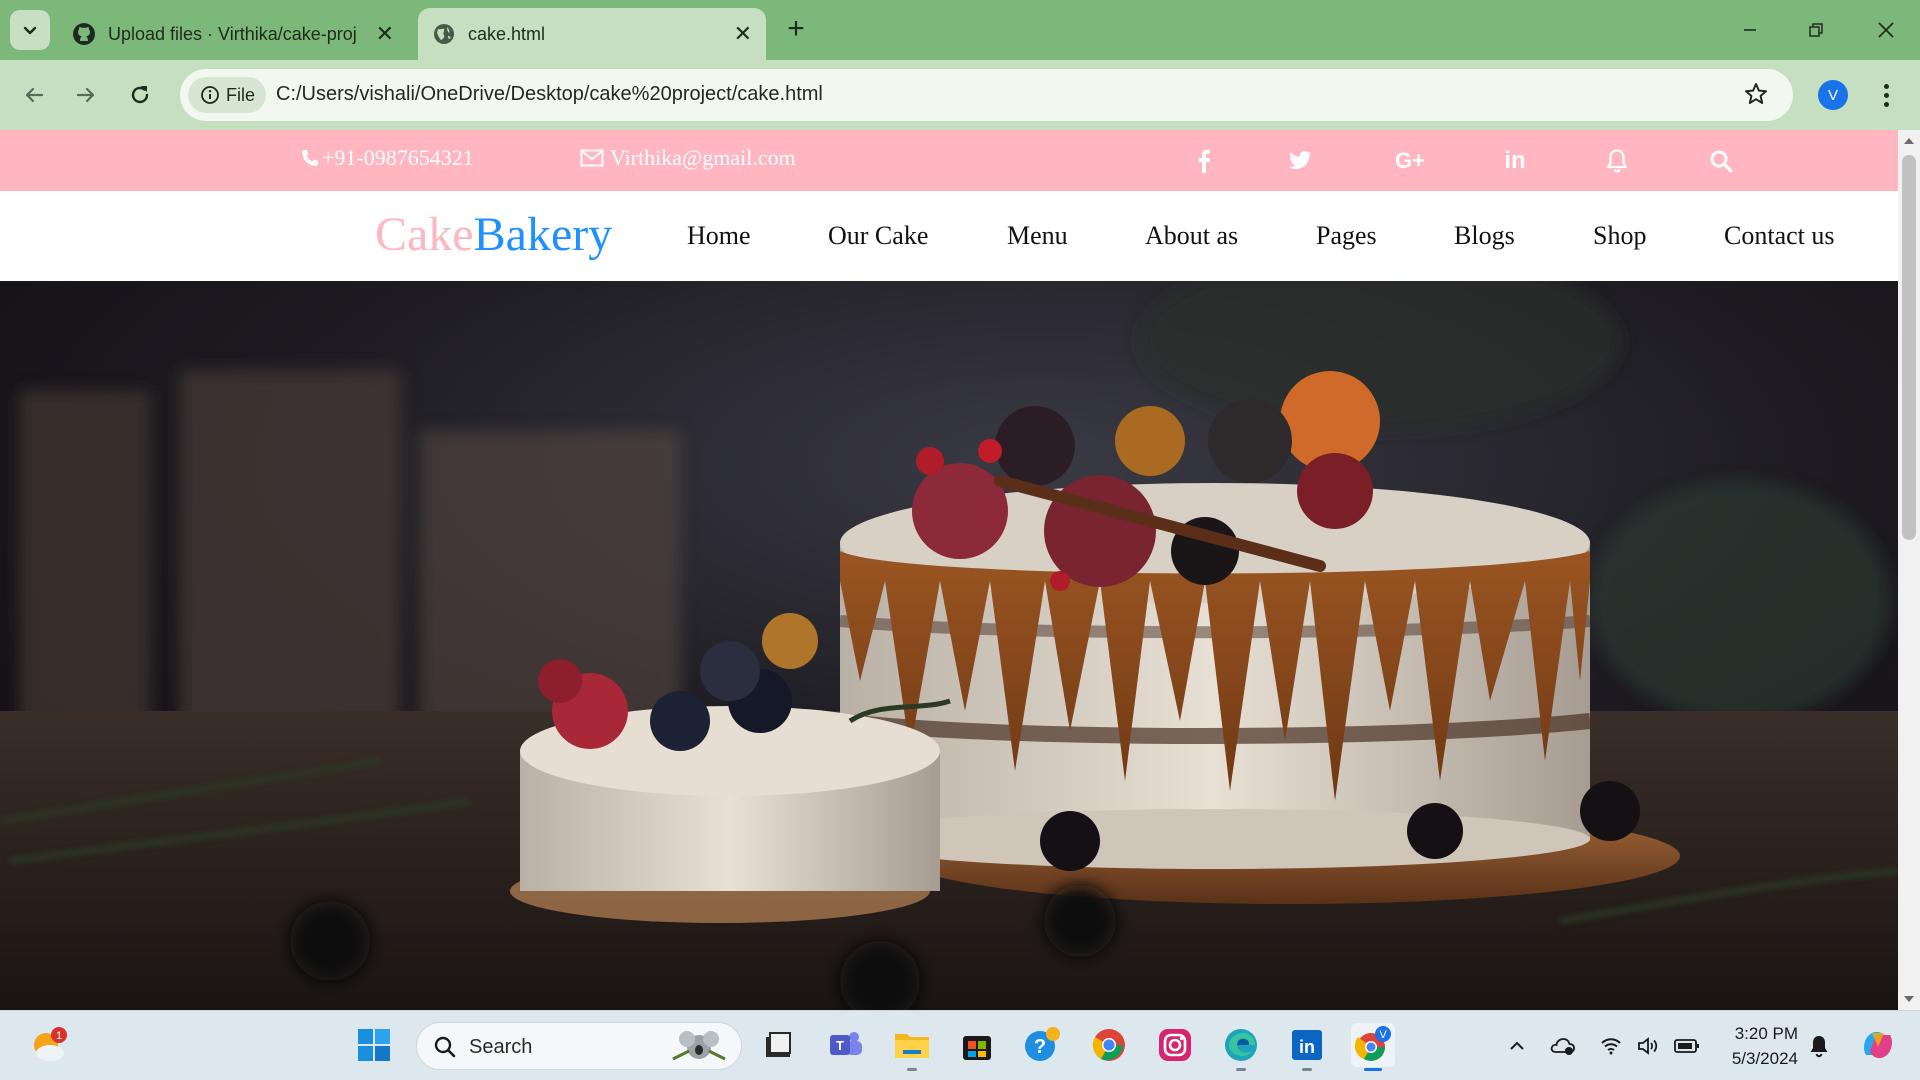 This screenshot has width=1920, height=1080. What do you see at coordinates (778, 1045) in the screenshot?
I see `file-viewer-icon` at bounding box center [778, 1045].